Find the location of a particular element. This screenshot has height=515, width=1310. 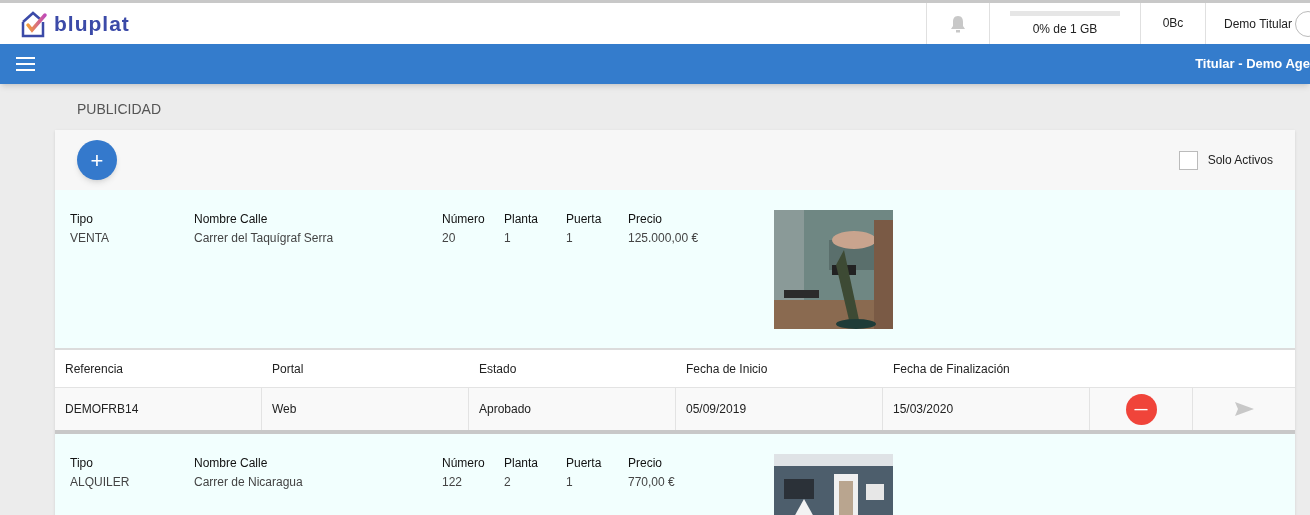

table-cell-text: Aprobado is located at coordinates (505, 409).